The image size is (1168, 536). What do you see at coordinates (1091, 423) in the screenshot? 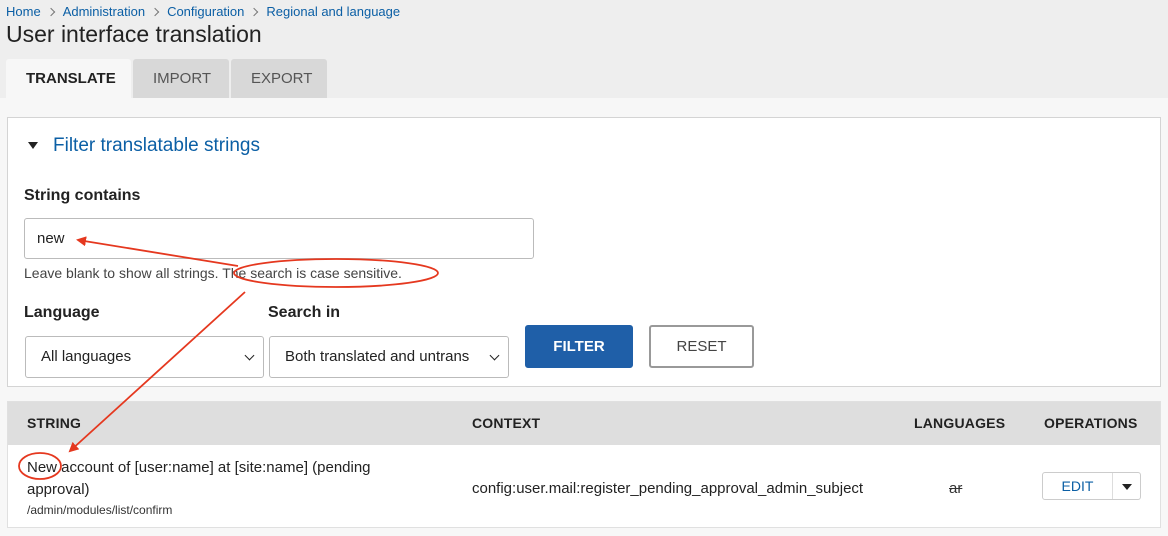
I see `header-operations: OPERATIONS` at bounding box center [1091, 423].